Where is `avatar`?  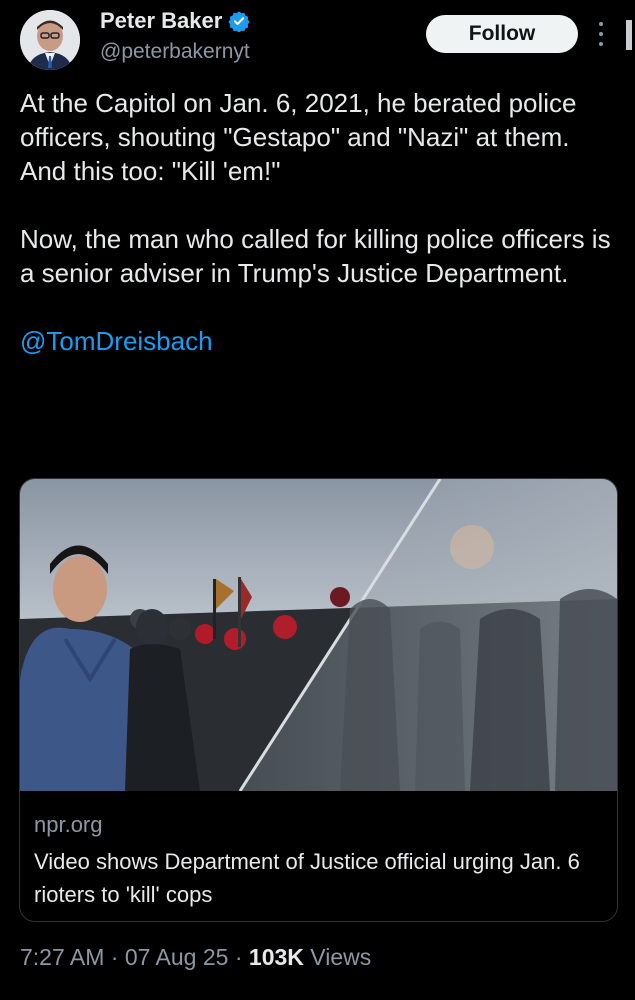 avatar is located at coordinates (50, 40).